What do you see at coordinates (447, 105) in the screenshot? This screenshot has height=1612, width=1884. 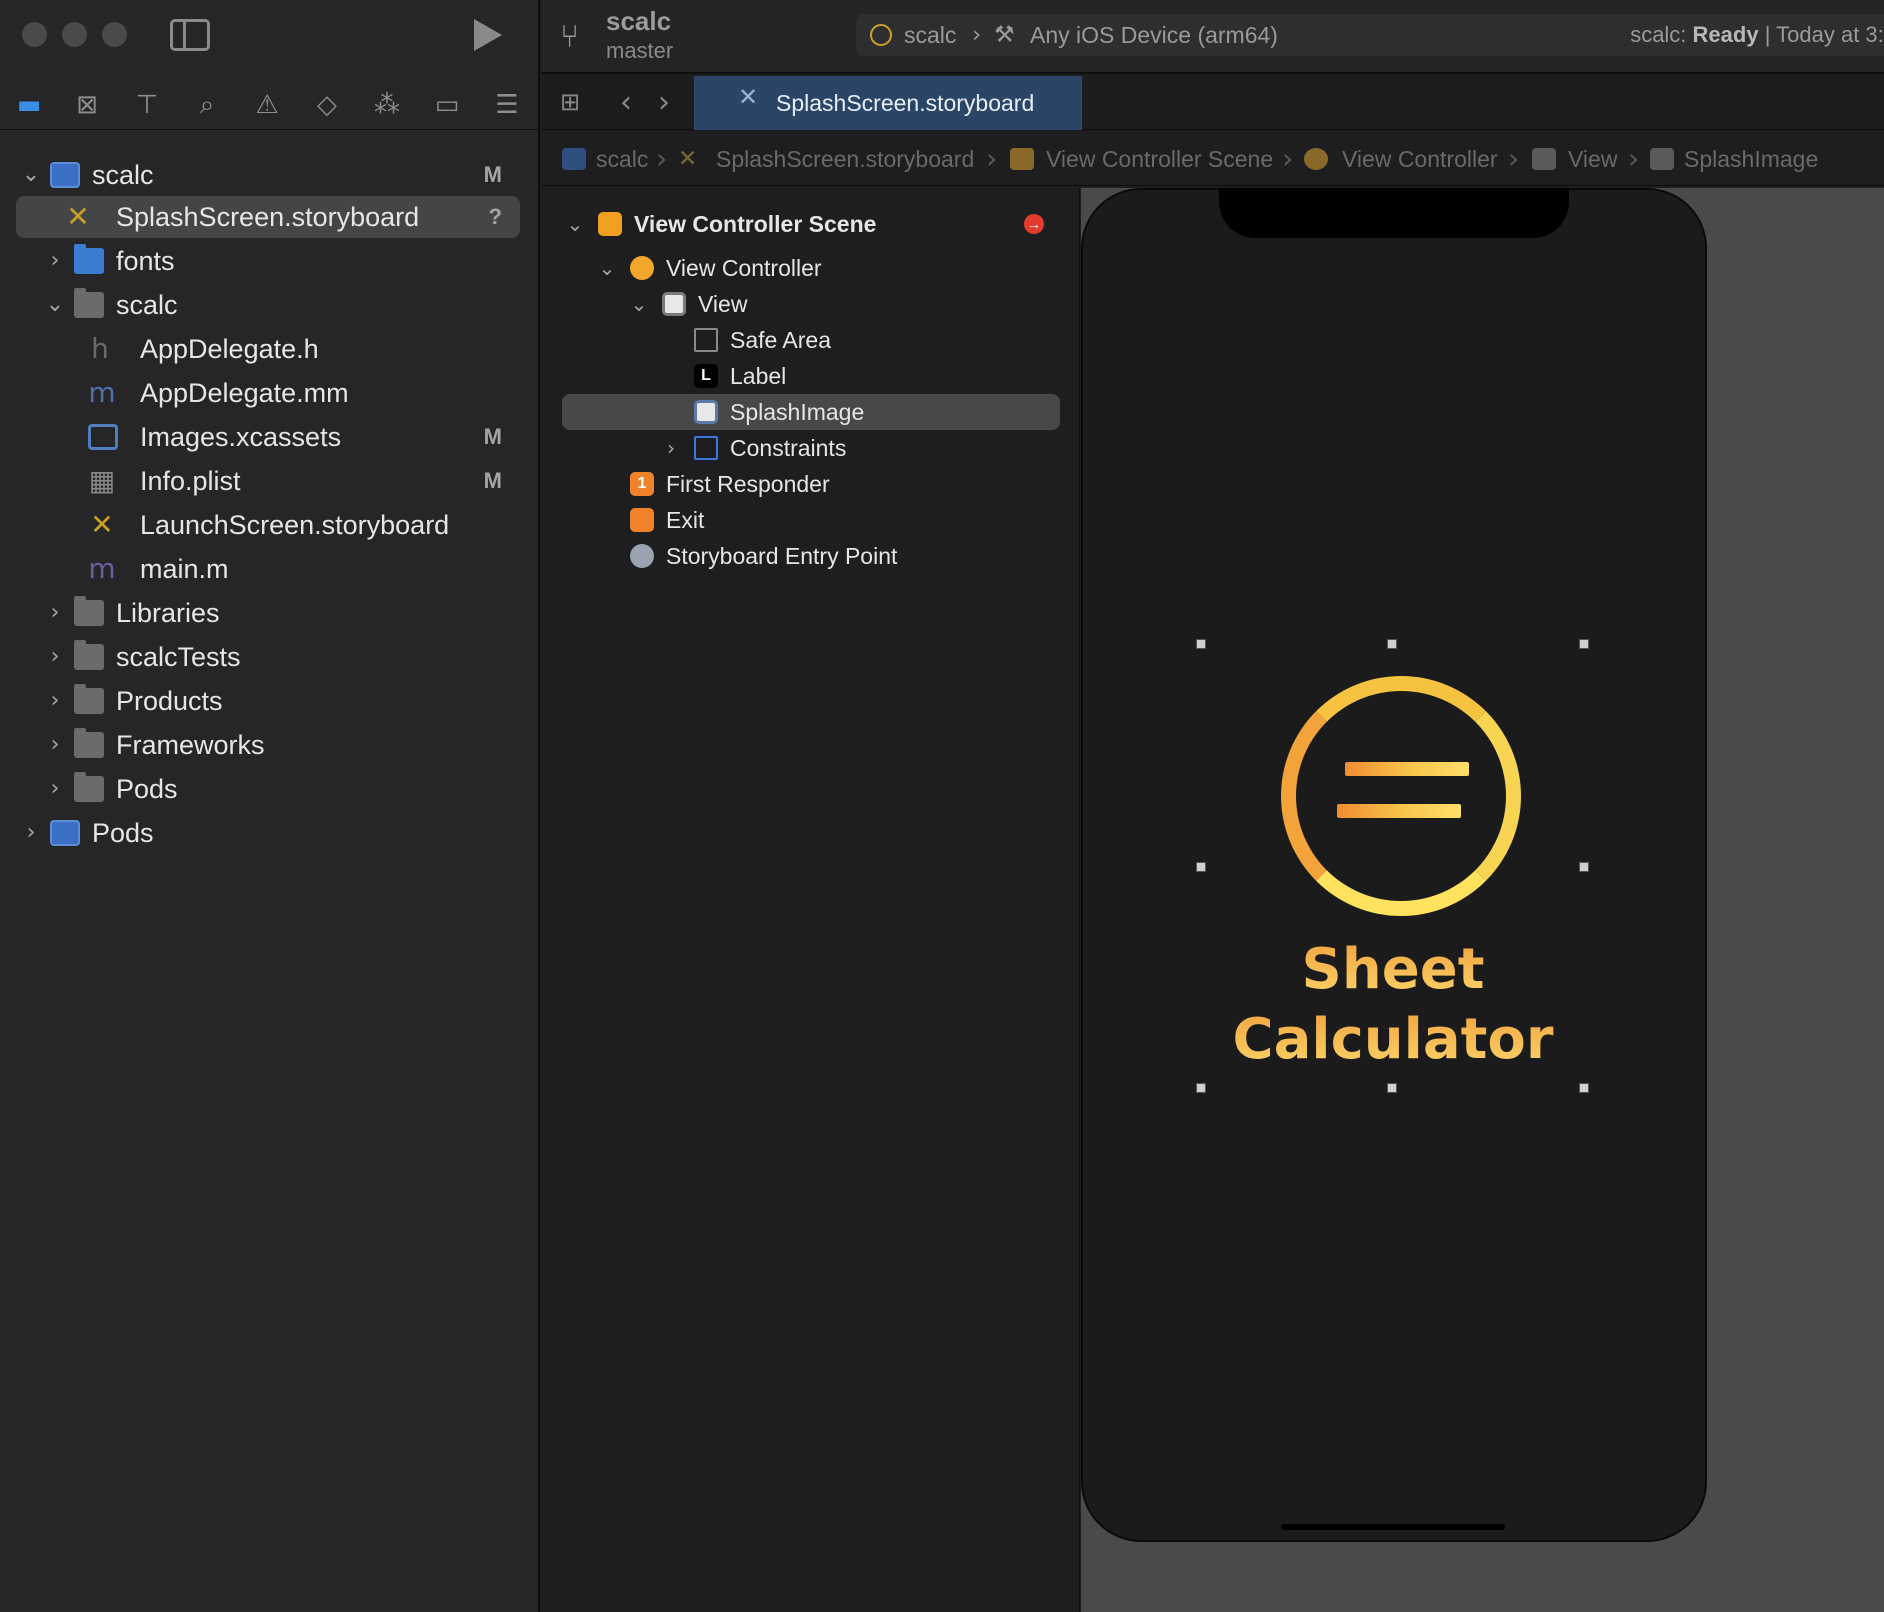 I see `breakpoint-icon: ▭` at bounding box center [447, 105].